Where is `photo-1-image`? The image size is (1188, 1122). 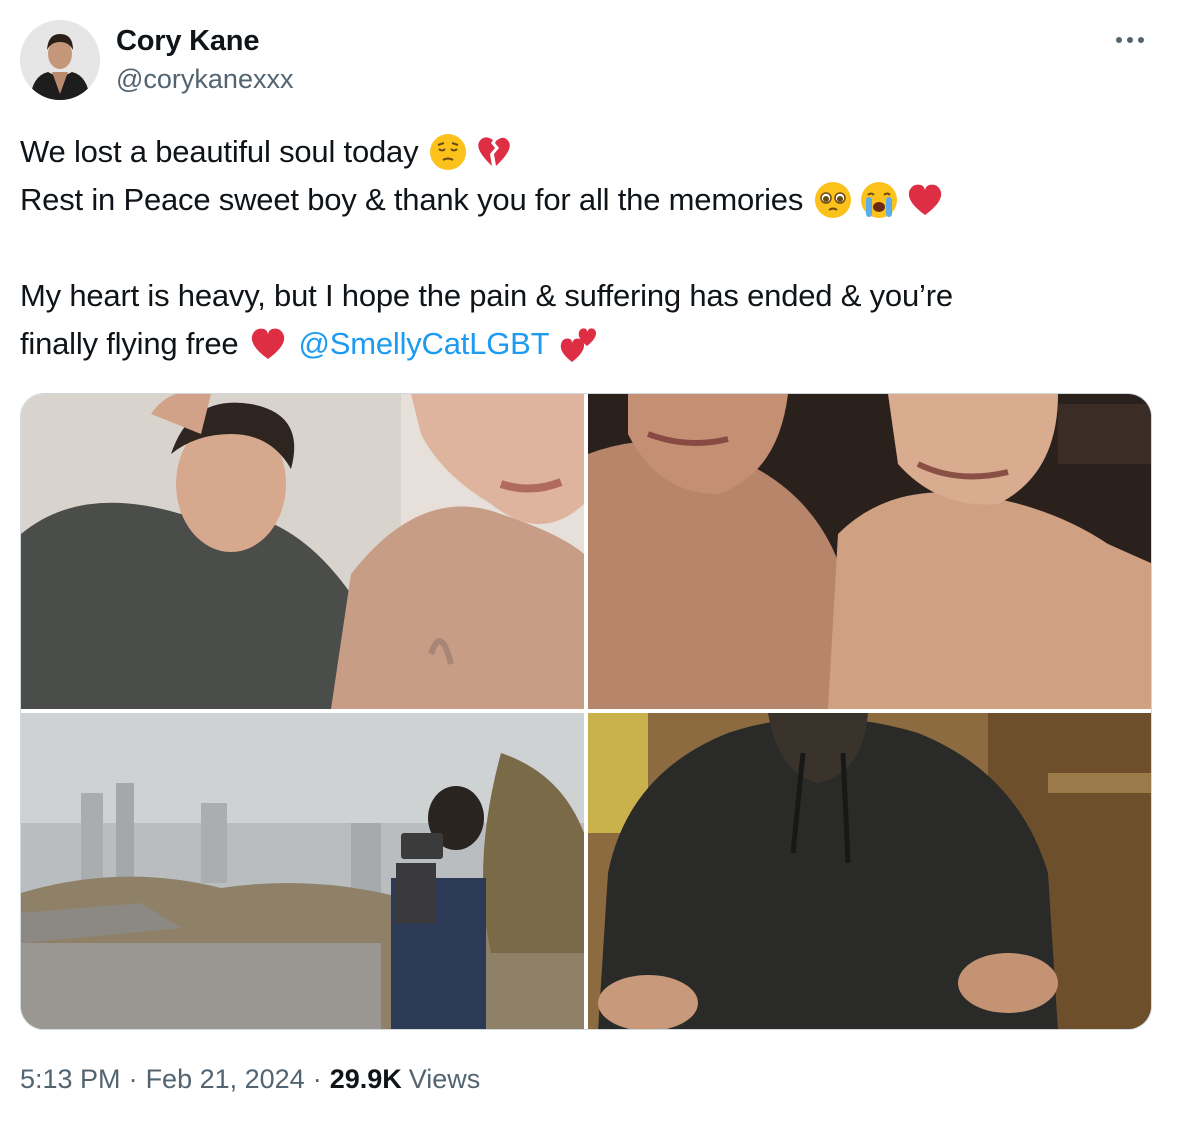
photo-1-image is located at coordinates (302, 551).